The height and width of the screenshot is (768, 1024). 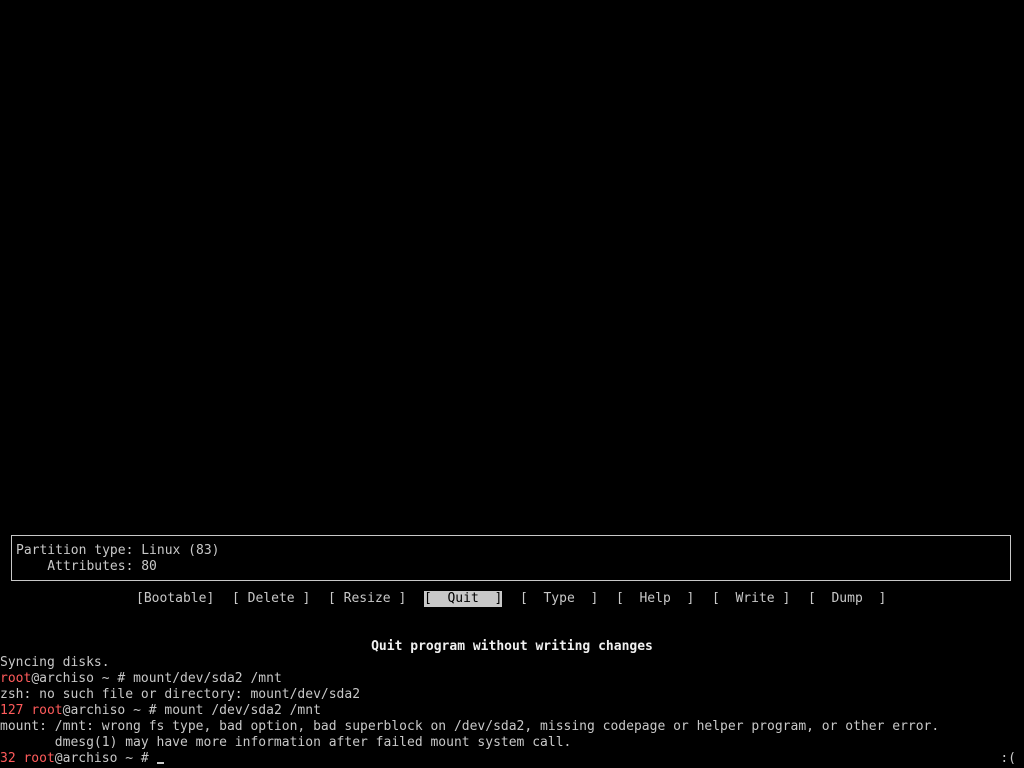 I want to click on write-button: [ Write ], so click(x=751, y=599).